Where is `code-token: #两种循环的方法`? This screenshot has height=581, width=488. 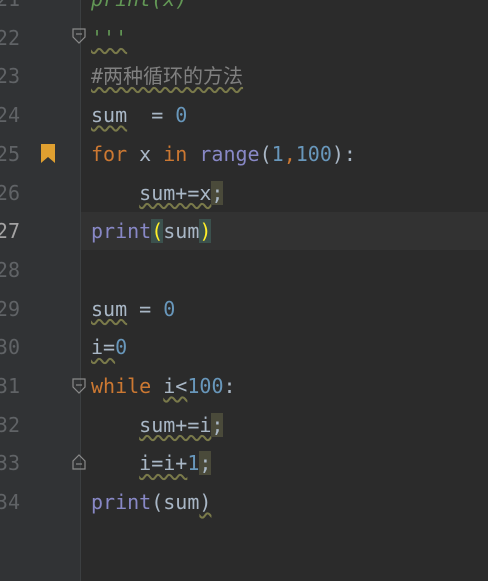 code-token: #两种循环的方法 is located at coordinates (167, 76).